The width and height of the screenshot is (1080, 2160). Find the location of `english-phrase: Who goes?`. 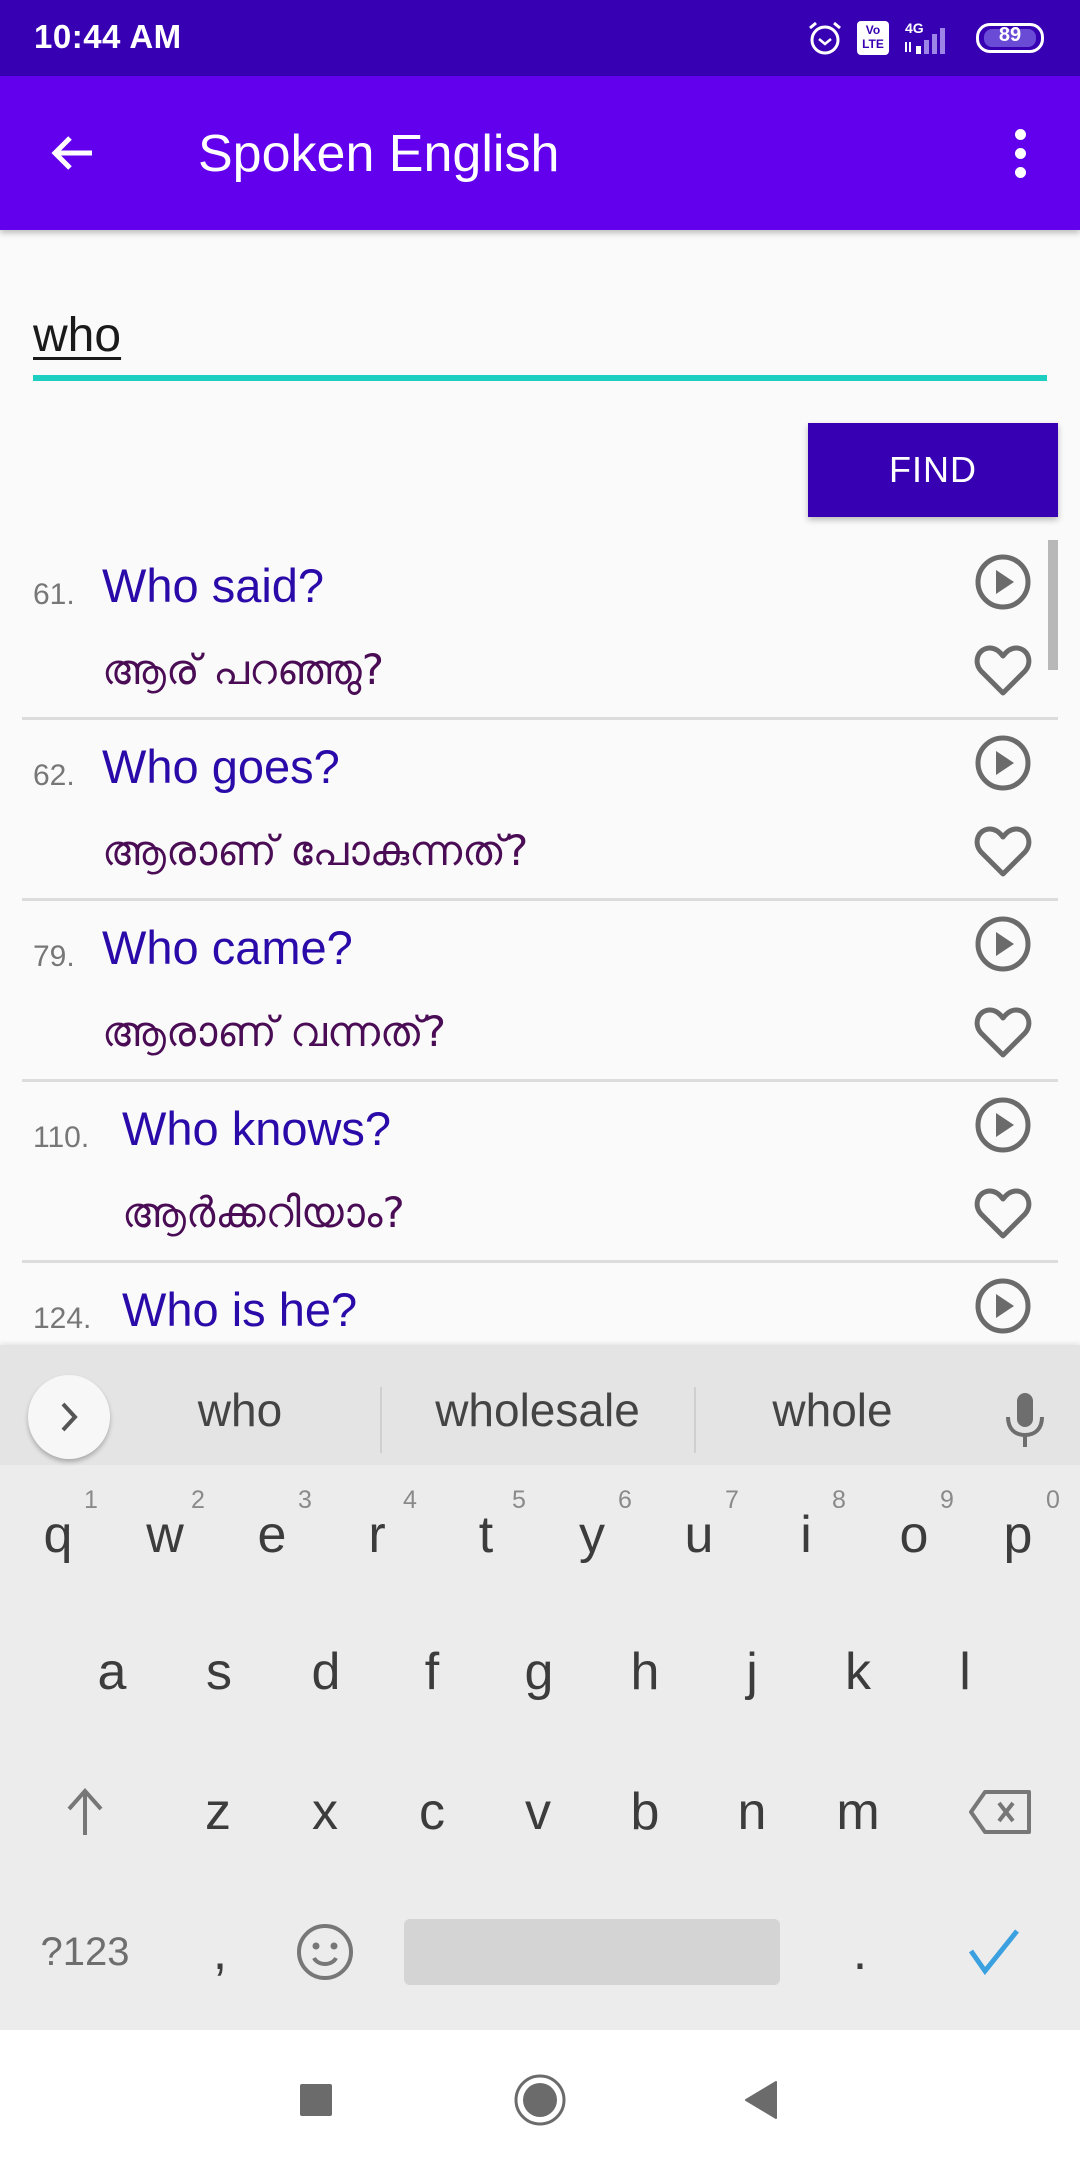

english-phrase: Who goes? is located at coordinates (221, 766).